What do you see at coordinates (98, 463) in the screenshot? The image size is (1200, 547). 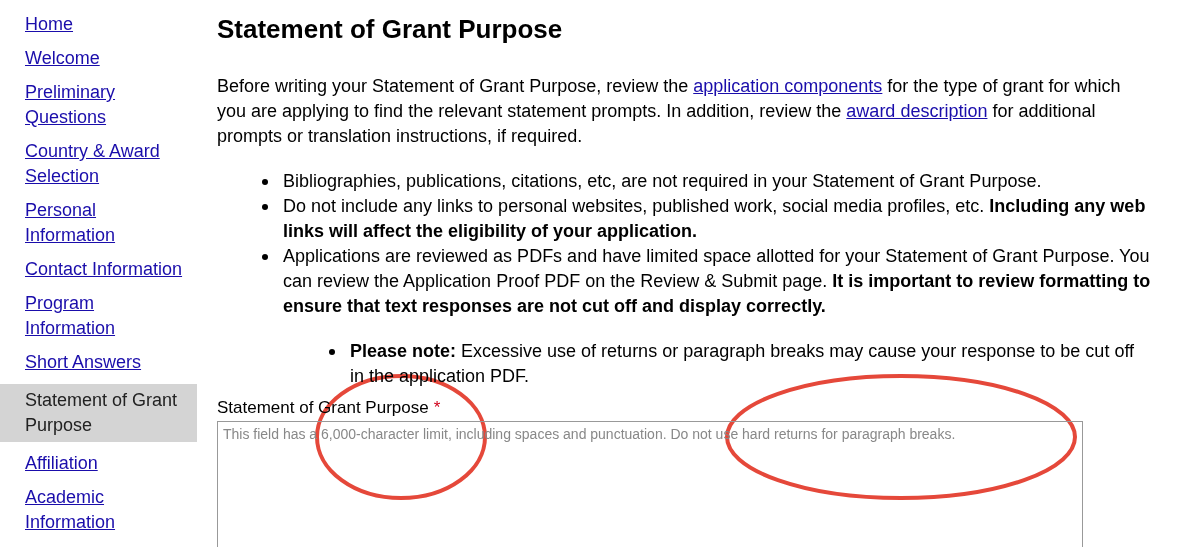 I see `sidebar-item: Affiliation` at bounding box center [98, 463].